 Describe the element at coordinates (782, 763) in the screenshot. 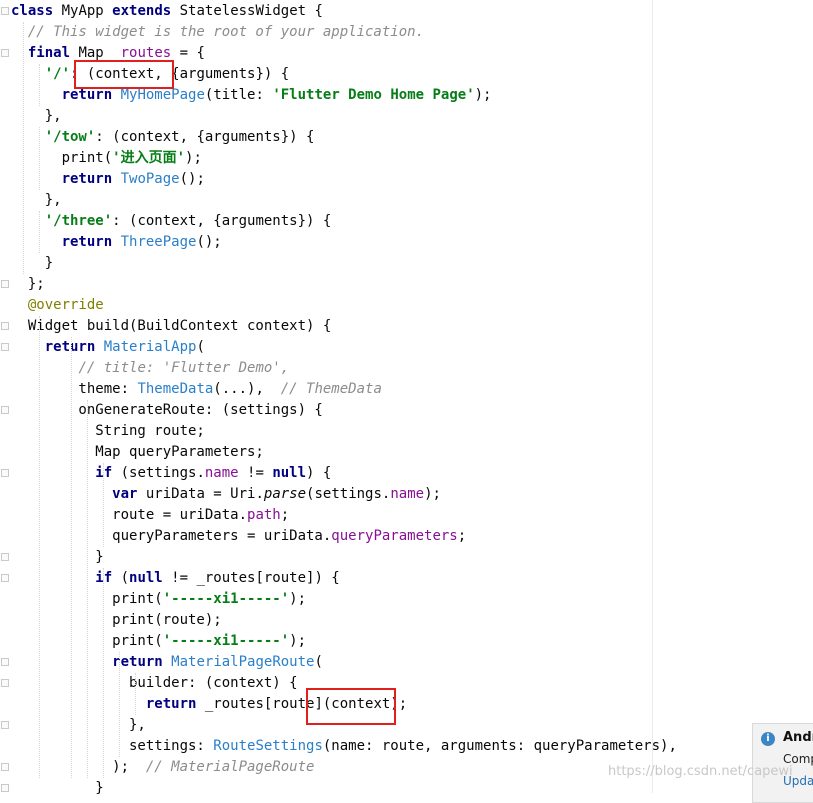

I see `notification-toast: i Andro Comp Upda` at that location.